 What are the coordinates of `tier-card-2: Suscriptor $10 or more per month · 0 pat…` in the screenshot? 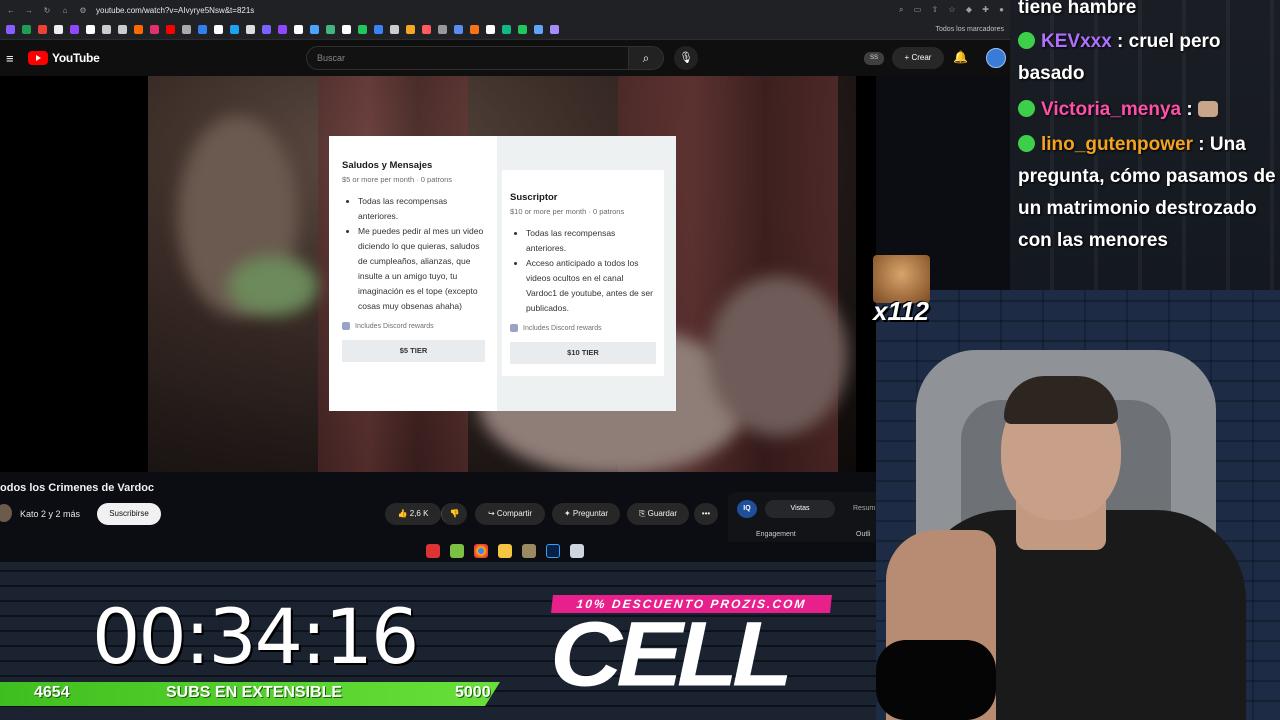 It's located at (583, 273).